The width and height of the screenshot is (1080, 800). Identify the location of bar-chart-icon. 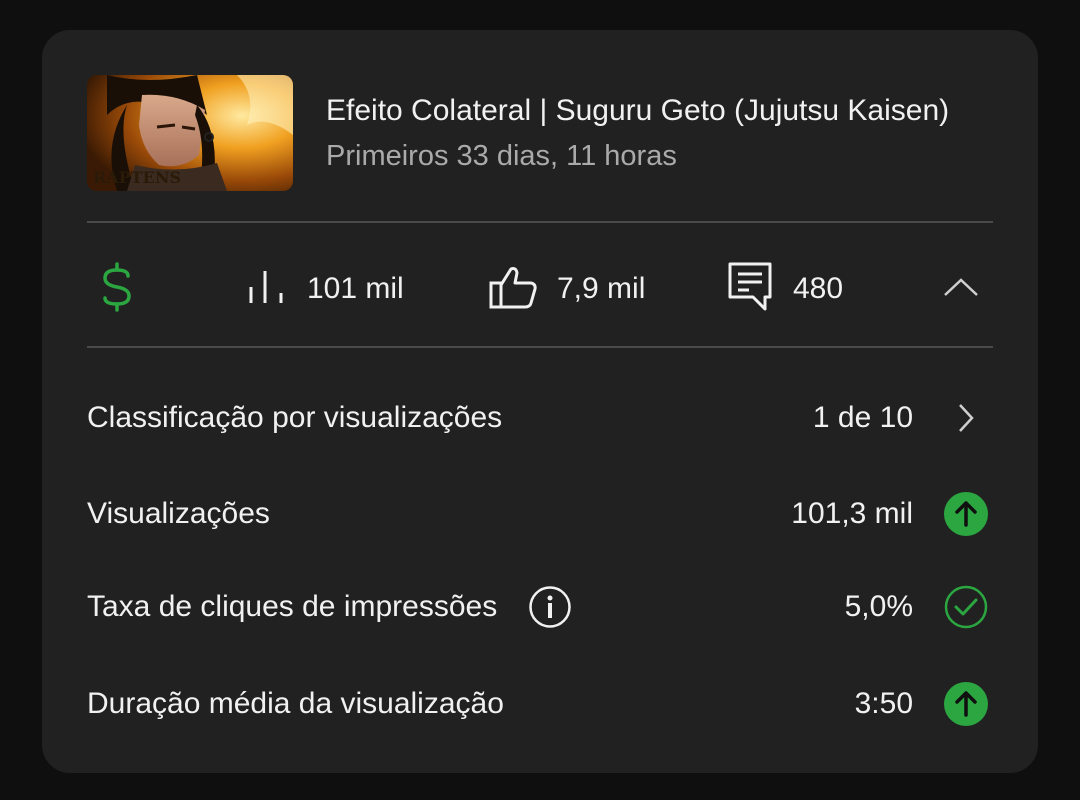
(267, 289).